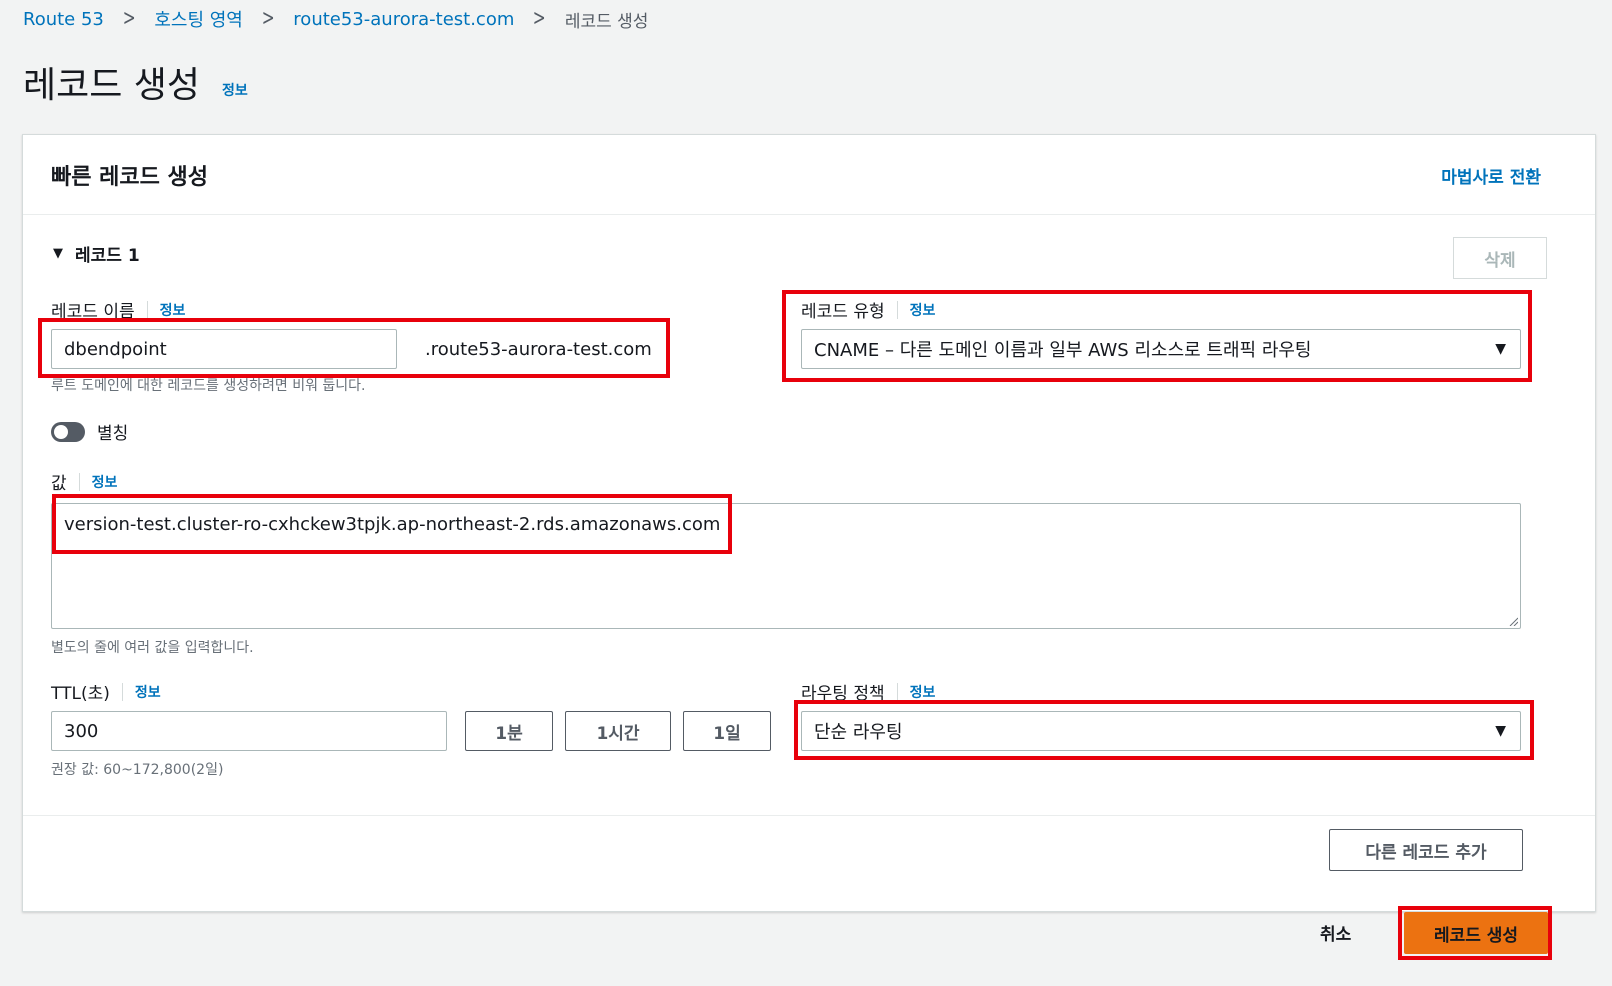  Describe the element at coordinates (115, 349) in the screenshot. I see `record-name-value: dbendpoint` at that location.